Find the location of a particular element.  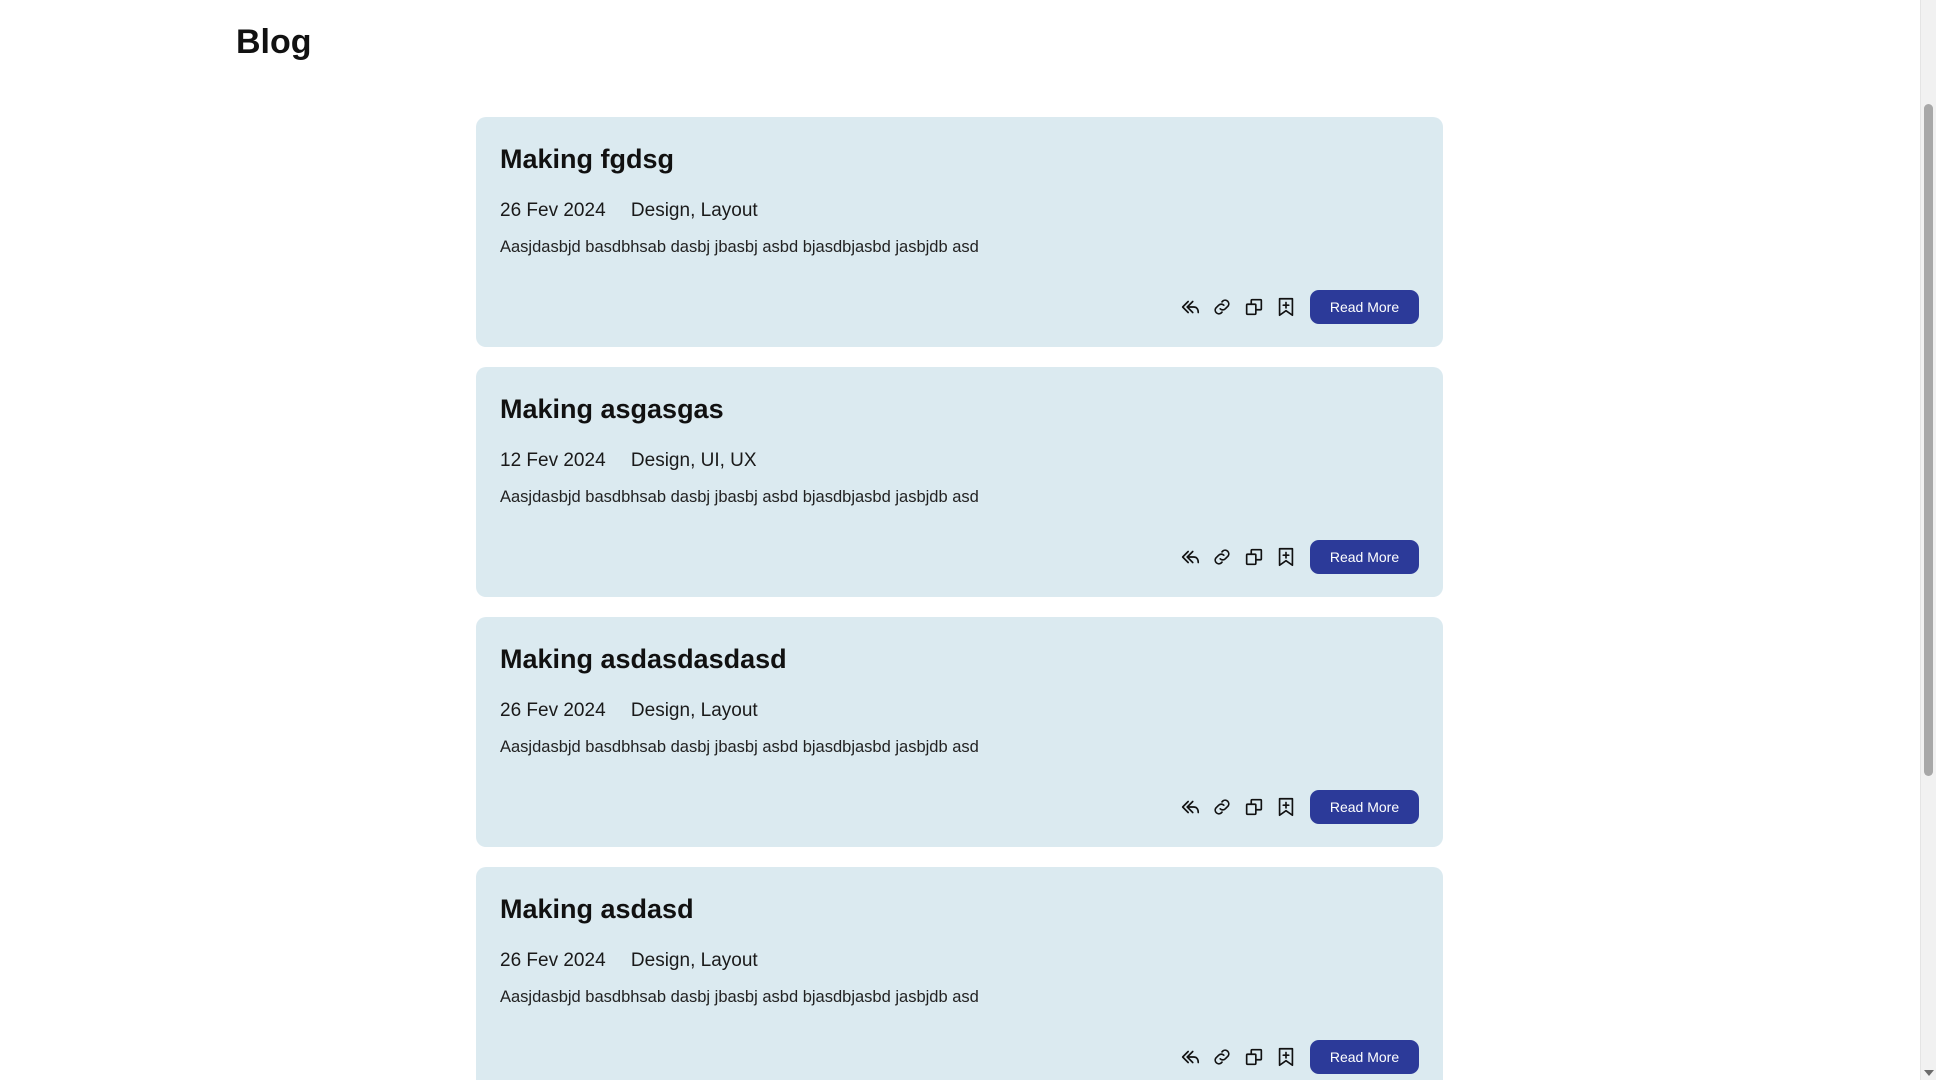

post-title: Making asdasd is located at coordinates (597, 909).